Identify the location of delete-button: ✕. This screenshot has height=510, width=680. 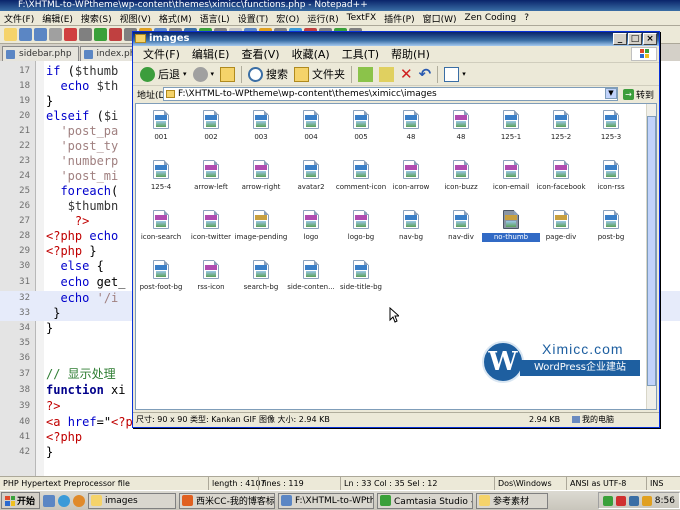
(406, 74).